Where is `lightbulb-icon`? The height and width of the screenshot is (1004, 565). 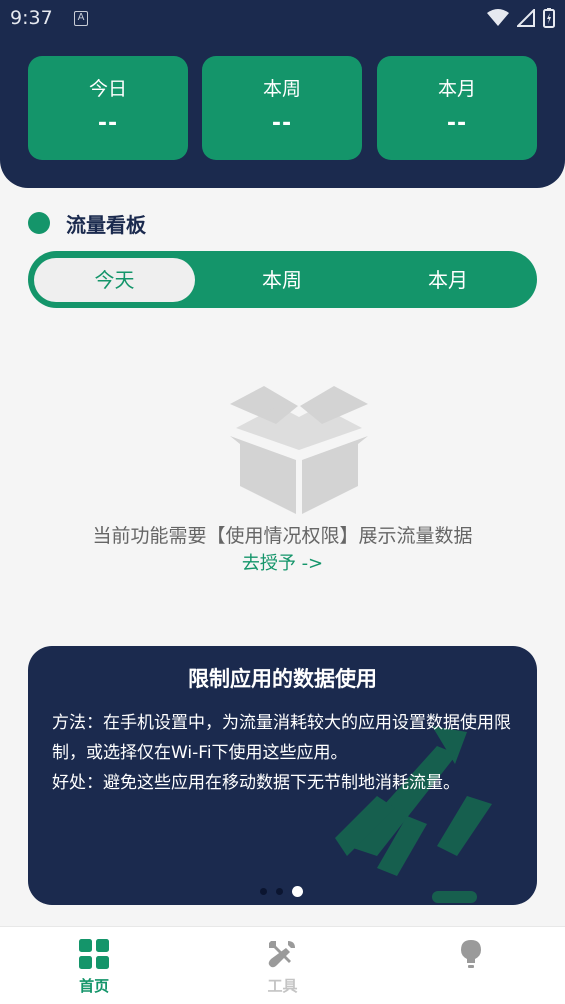 lightbulb-icon is located at coordinates (470, 954).